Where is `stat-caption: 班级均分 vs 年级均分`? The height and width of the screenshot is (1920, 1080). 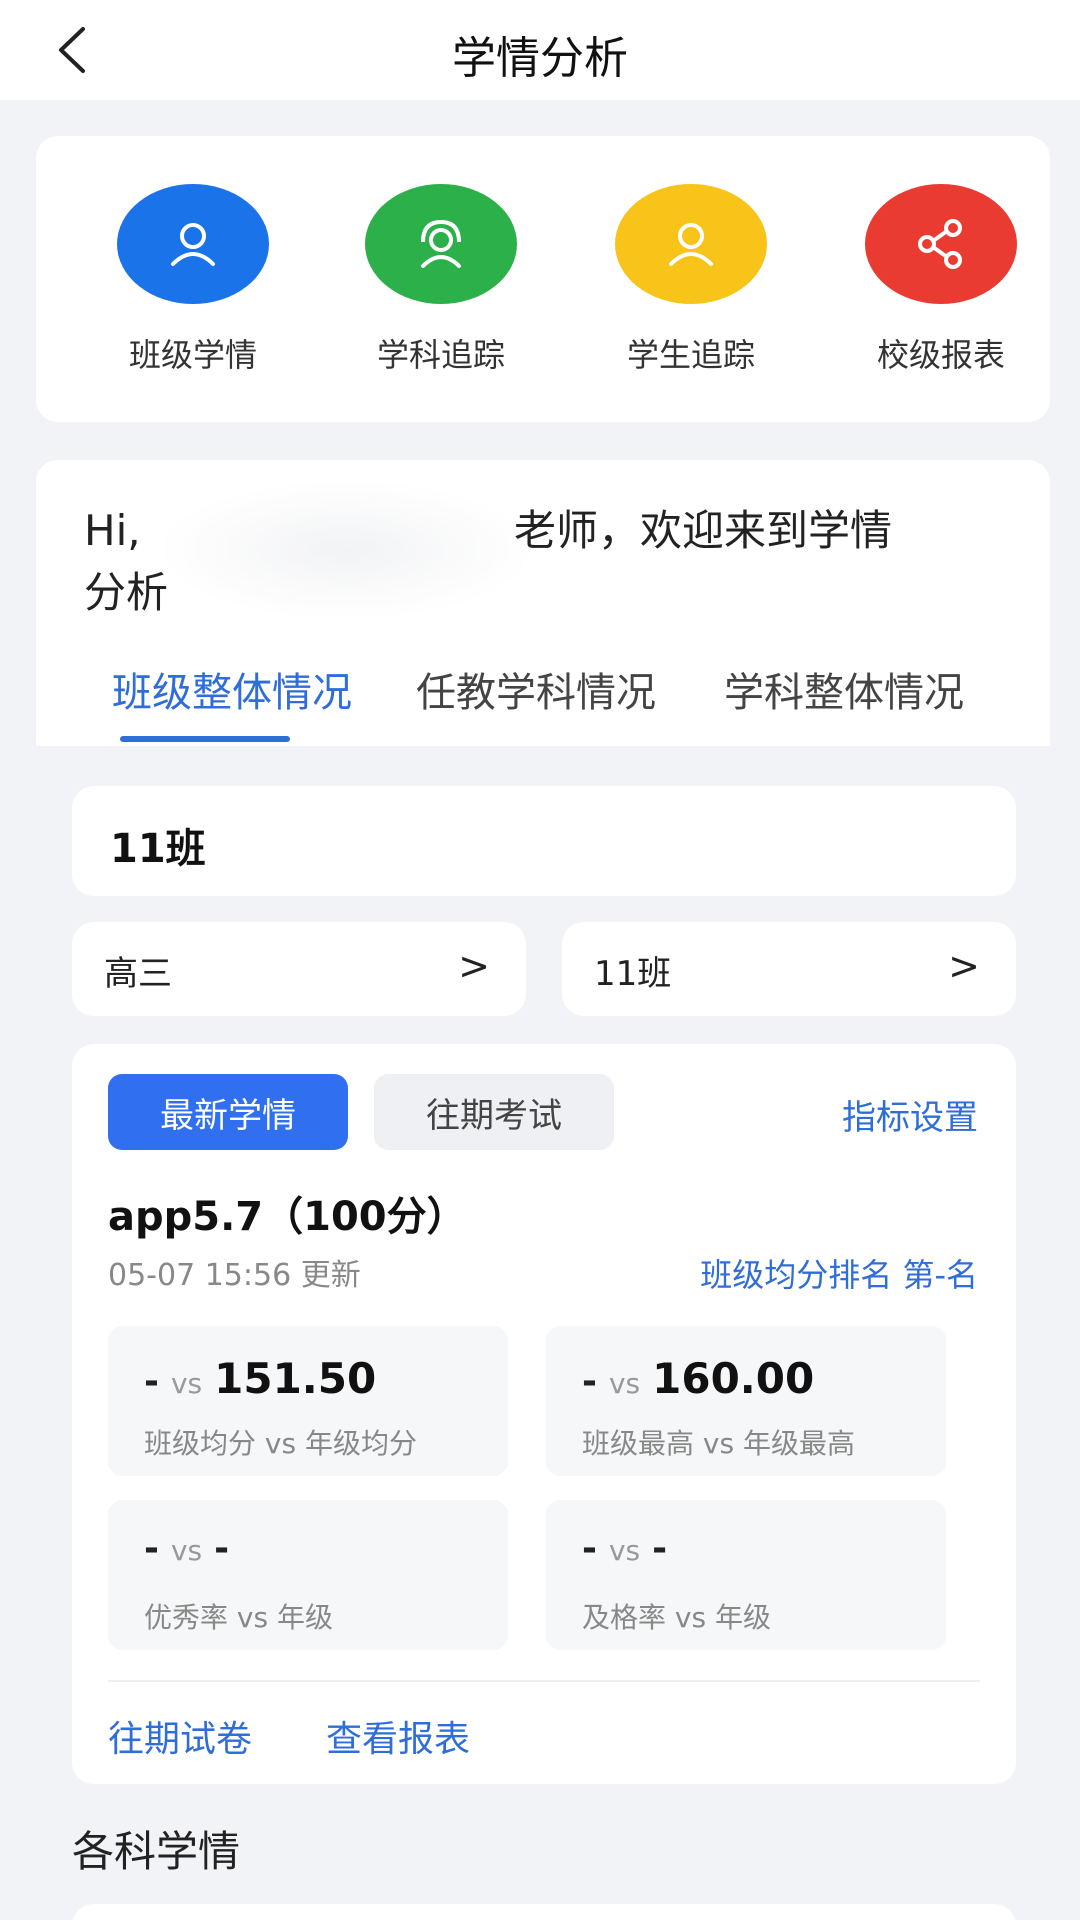
stat-caption: 班级均分 vs 年级均分 is located at coordinates (280, 1443).